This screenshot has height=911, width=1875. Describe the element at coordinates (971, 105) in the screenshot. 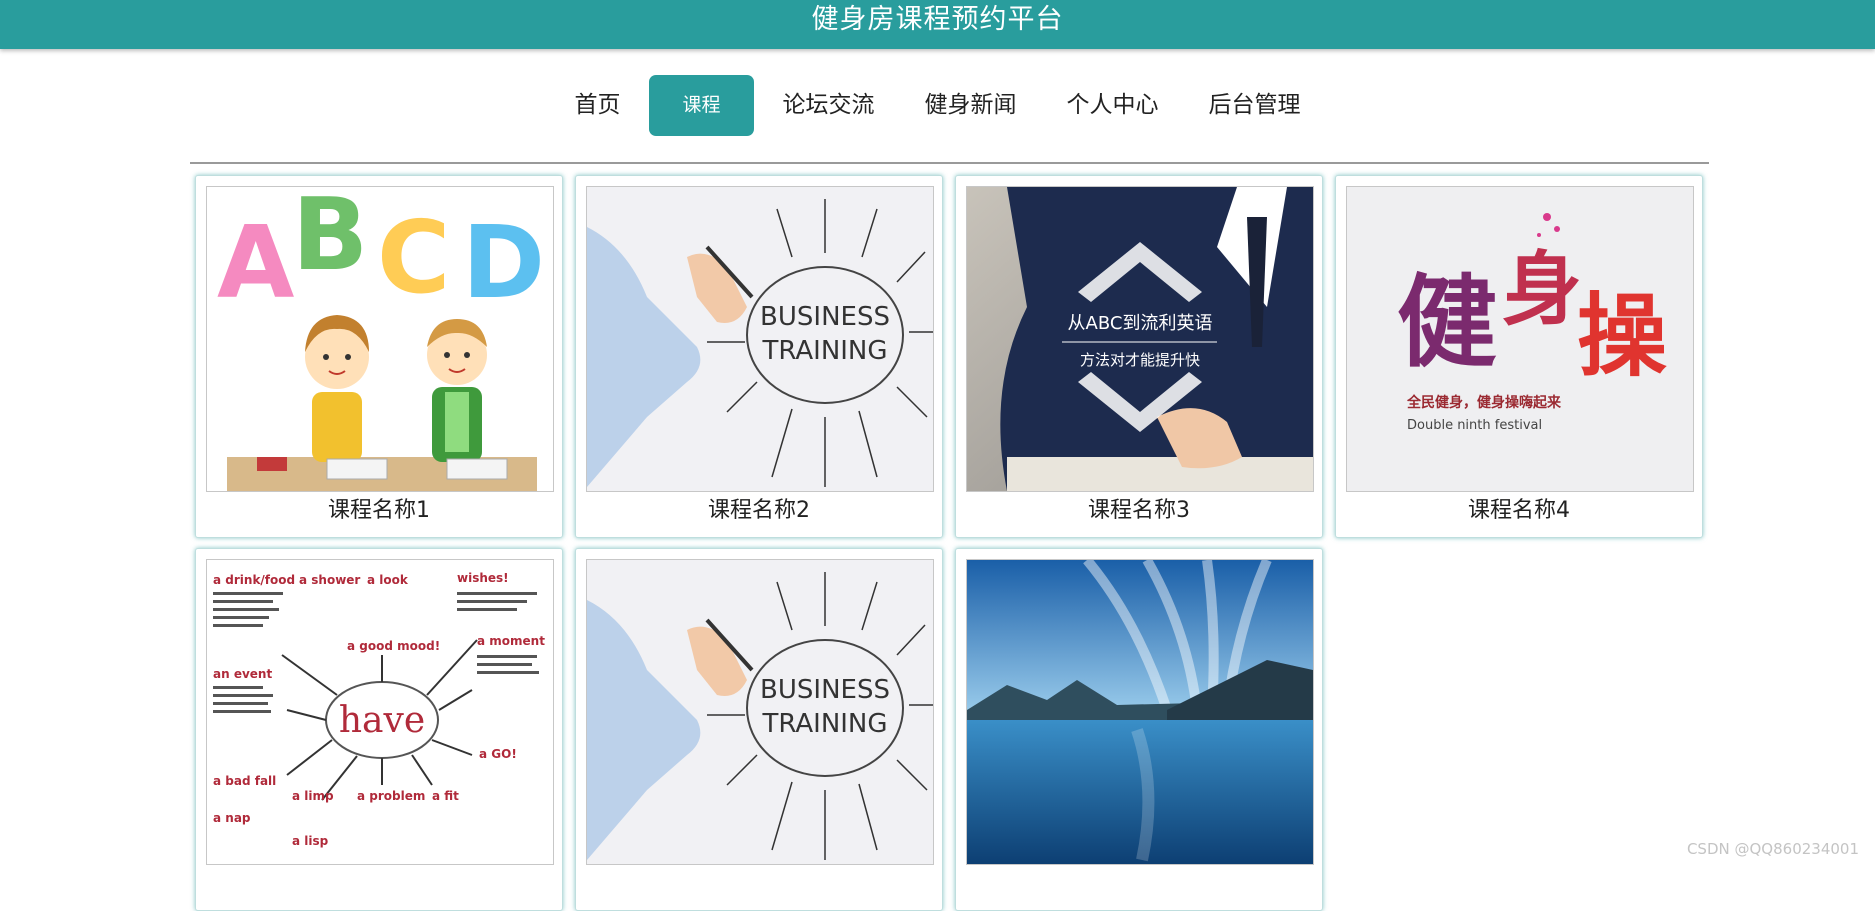

I see `nav-item-news: 健身新闻` at that location.